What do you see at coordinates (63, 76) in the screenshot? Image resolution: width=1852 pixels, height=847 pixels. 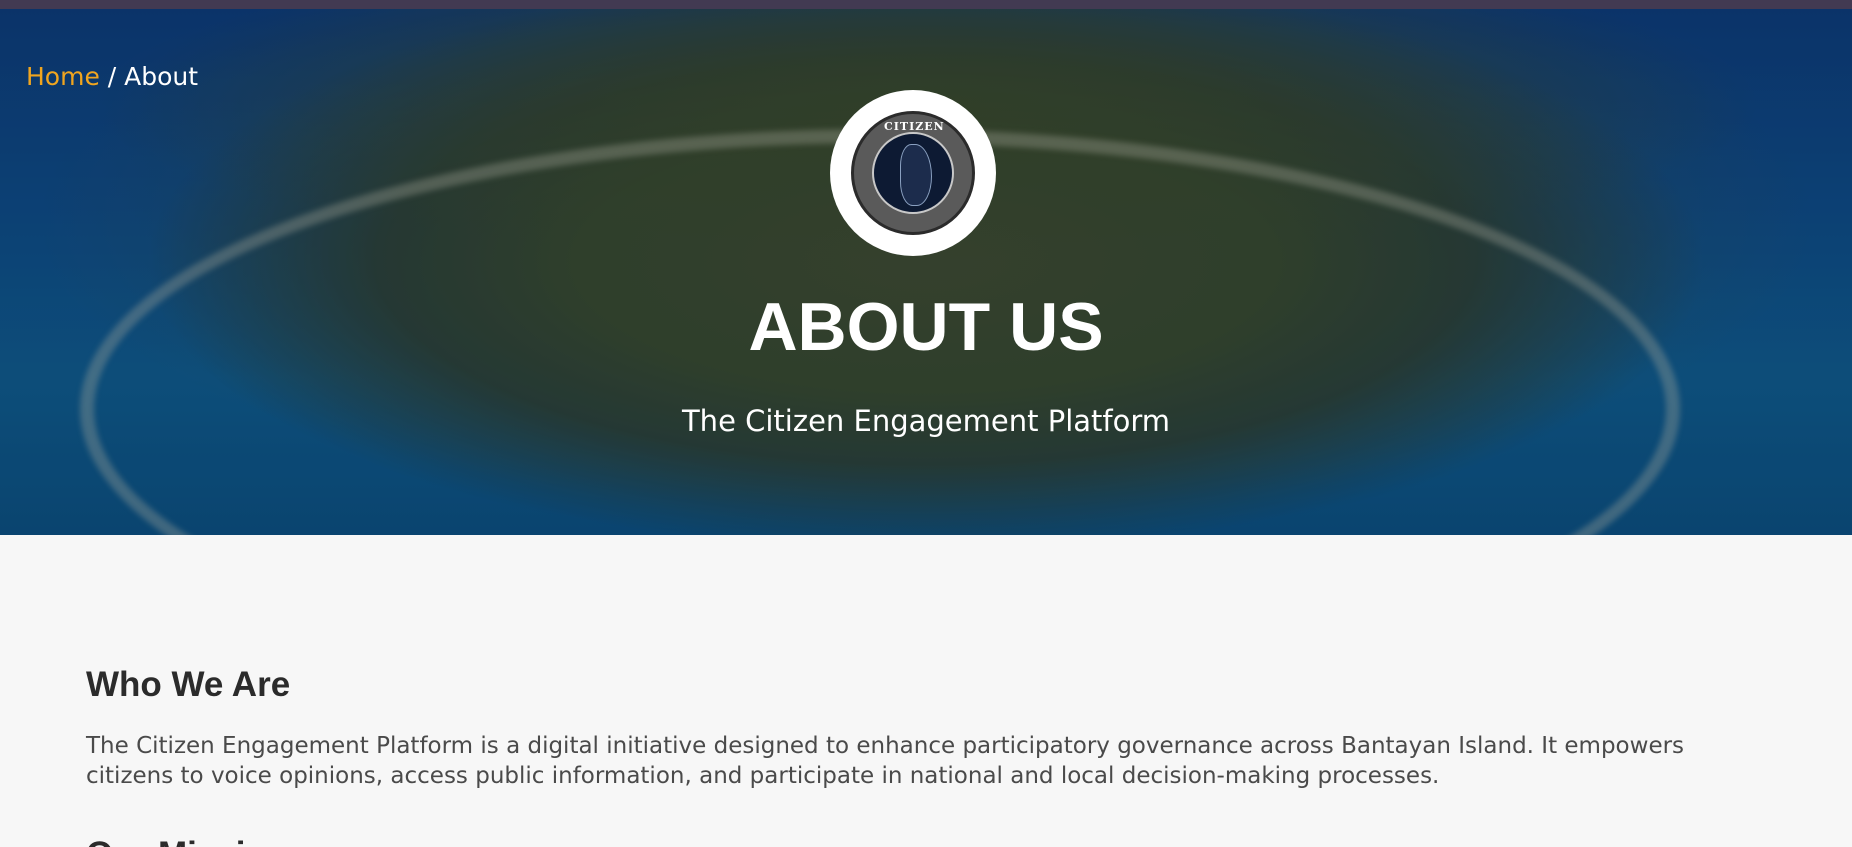 I see `breadcrumb-home-link: Home` at bounding box center [63, 76].